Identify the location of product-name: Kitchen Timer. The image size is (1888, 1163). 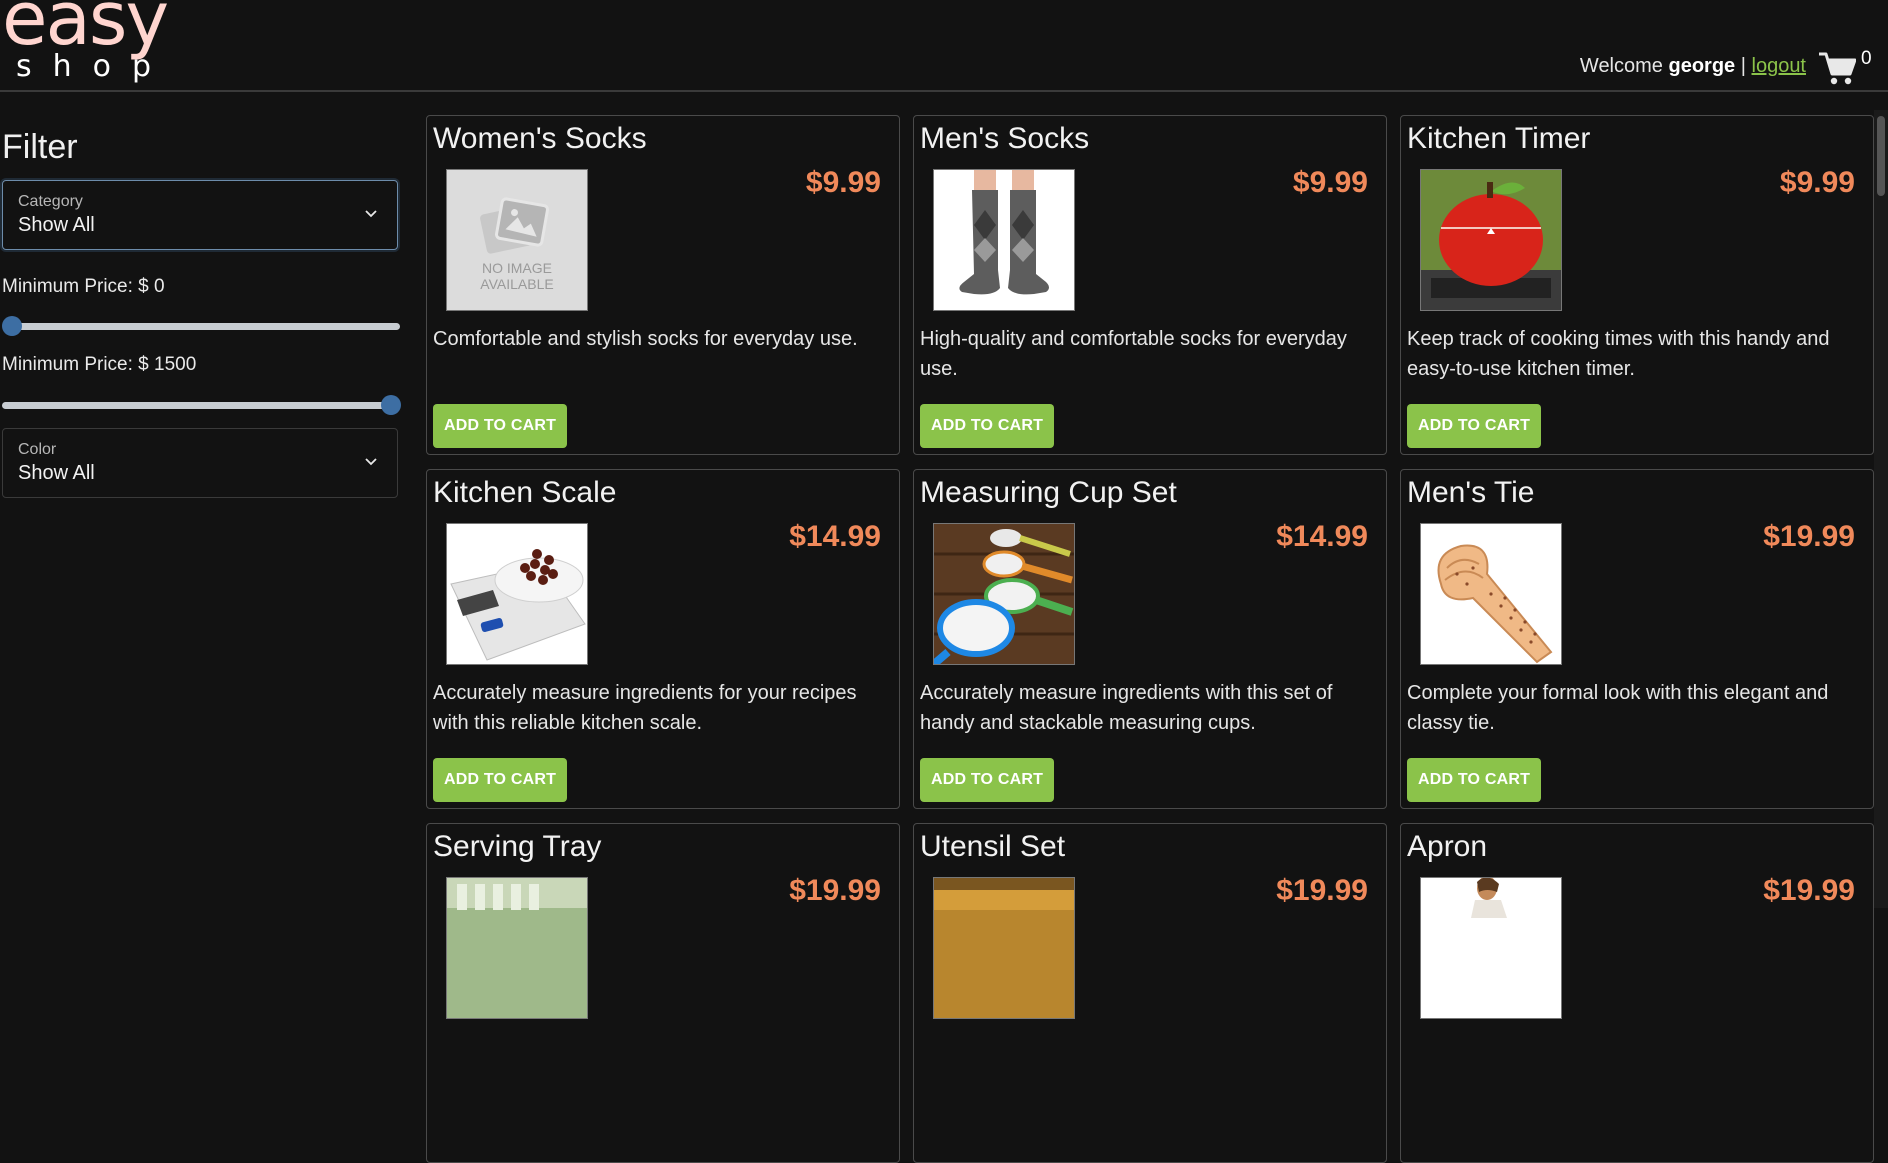
(1499, 138).